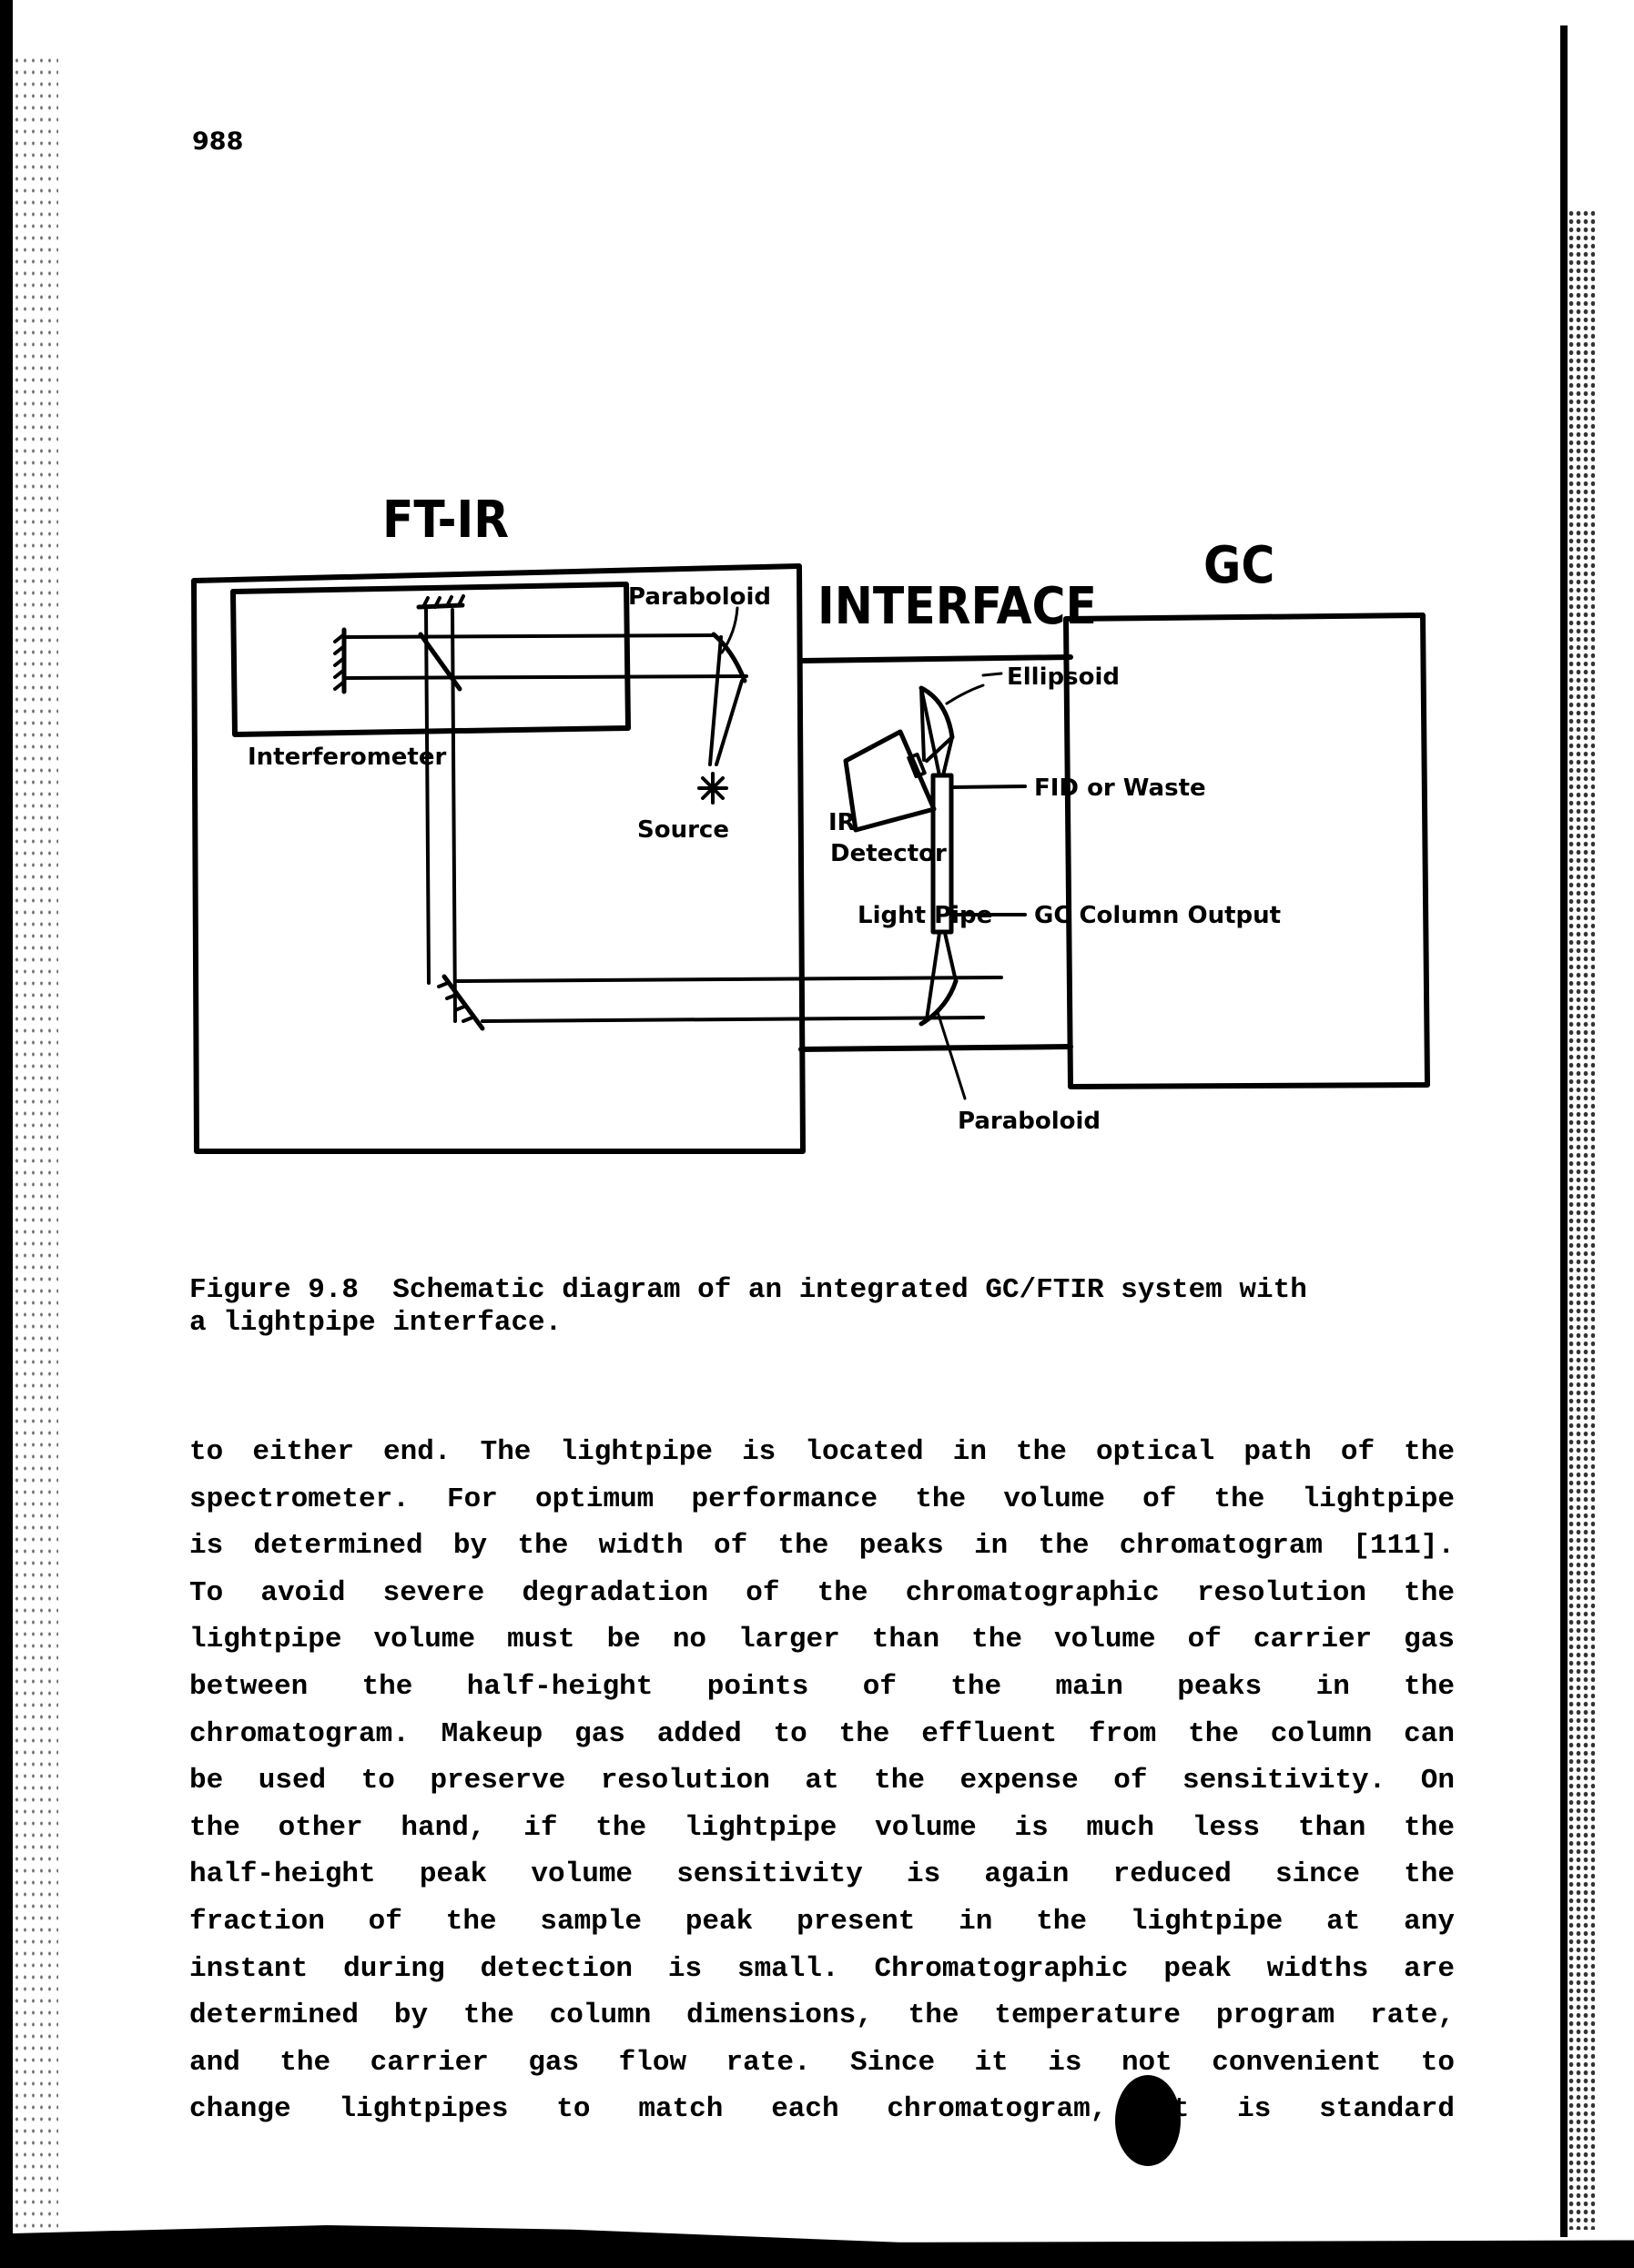 Image resolution: width=1634 pixels, height=2268 pixels. What do you see at coordinates (446, 520) in the screenshot?
I see `ftir-title: FT-IR` at bounding box center [446, 520].